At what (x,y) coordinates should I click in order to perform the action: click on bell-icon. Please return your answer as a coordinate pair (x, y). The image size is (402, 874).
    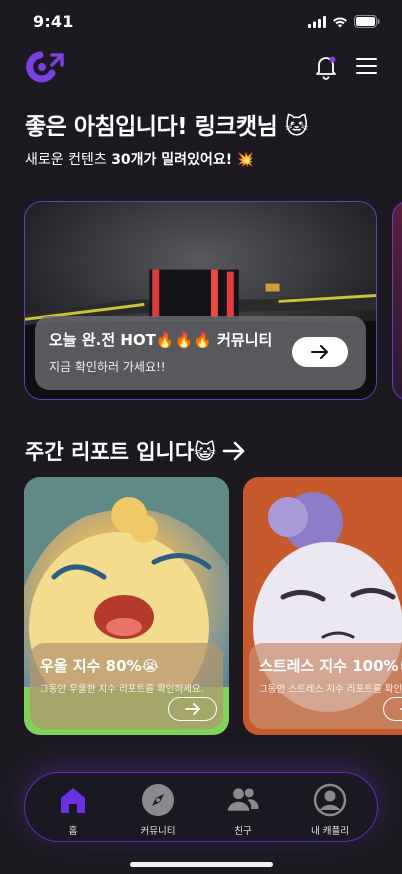
    Looking at the image, I should click on (326, 67).